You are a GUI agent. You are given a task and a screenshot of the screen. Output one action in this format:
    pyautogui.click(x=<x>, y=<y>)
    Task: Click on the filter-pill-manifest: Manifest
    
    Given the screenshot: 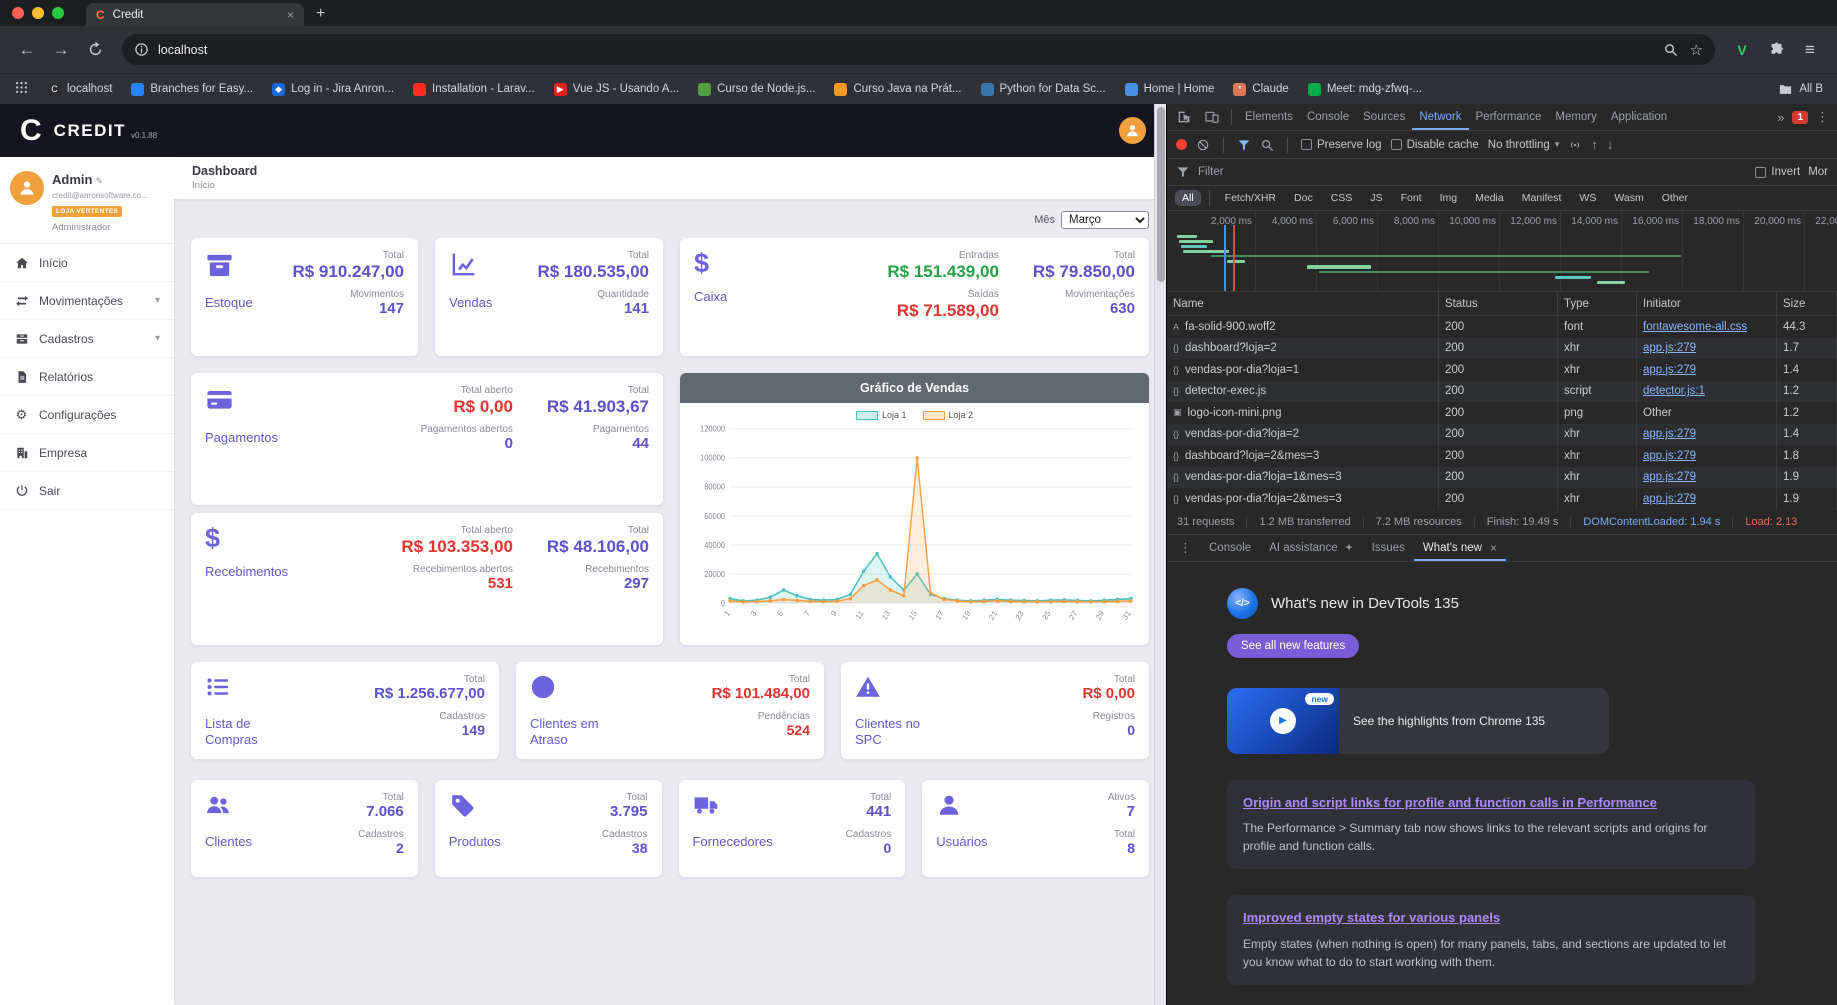 What is the action you would take?
    pyautogui.click(x=1542, y=198)
    